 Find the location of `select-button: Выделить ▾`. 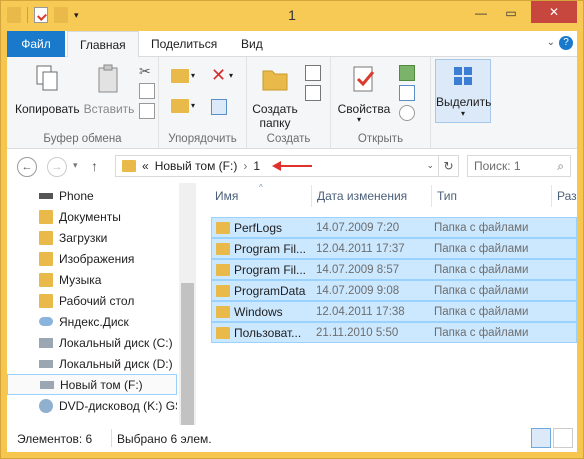

select-button: Выделить ▾ is located at coordinates (463, 91).